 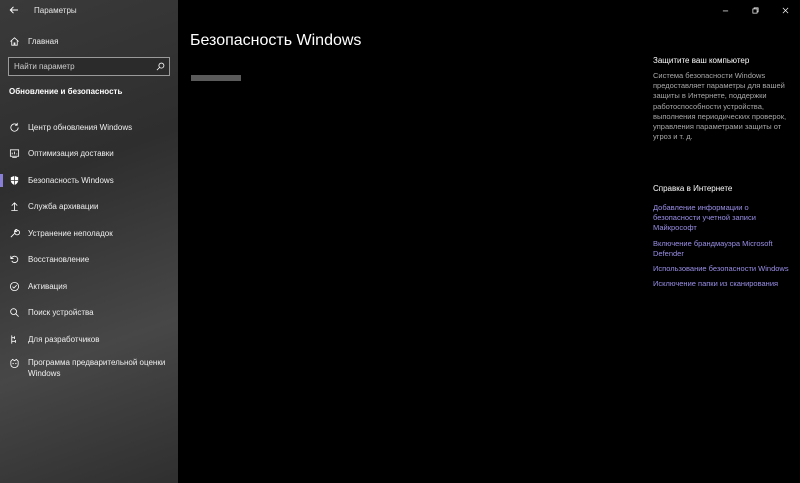 What do you see at coordinates (70, 233) in the screenshot?
I see `sidebar-item-label: Устранение неполадок` at bounding box center [70, 233].